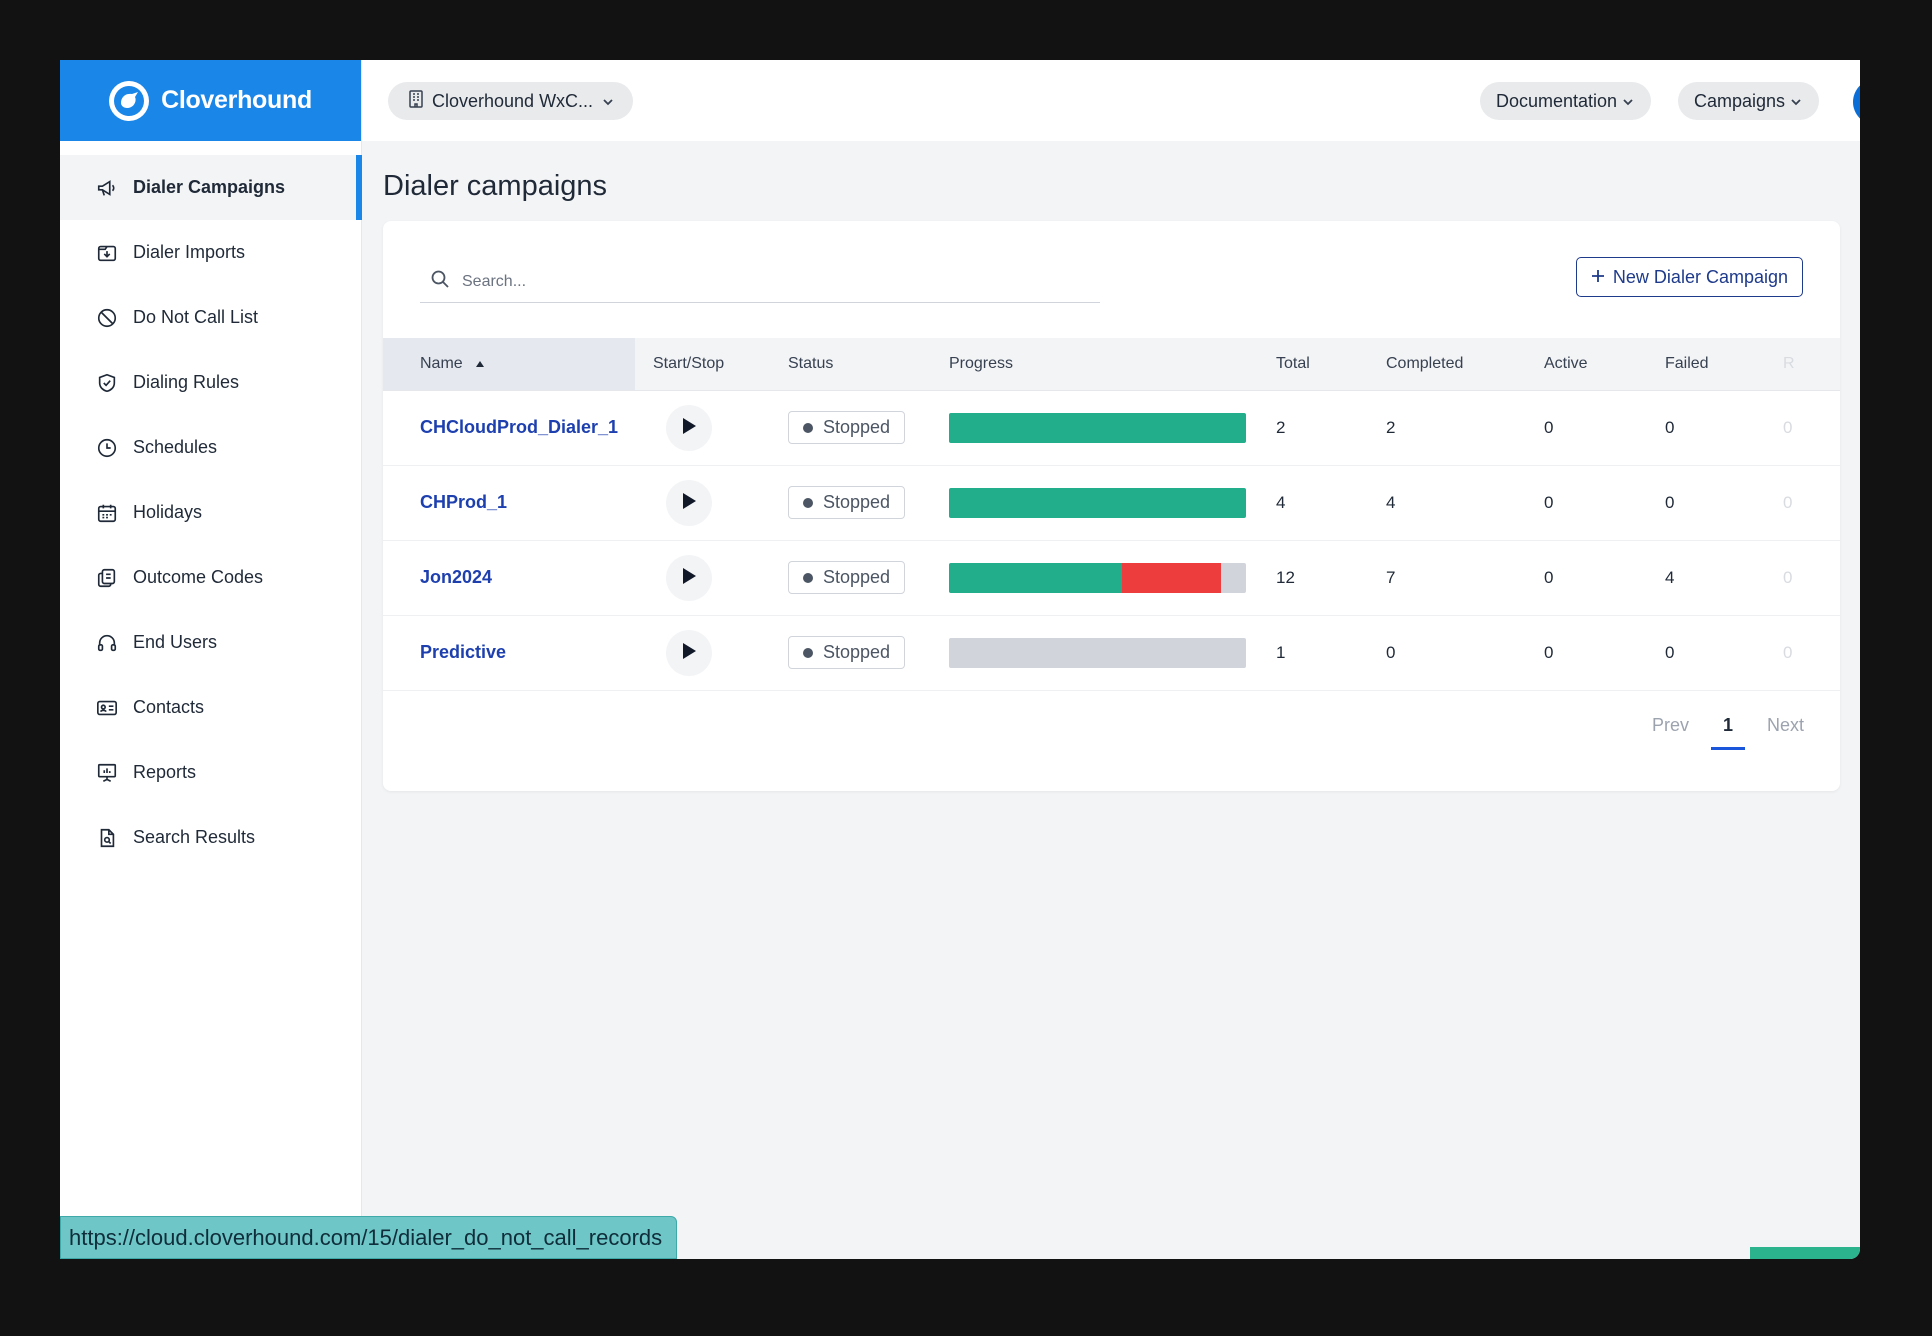  I want to click on sidebar-item-outcome-codes: Outcome Codes, so click(210, 577).